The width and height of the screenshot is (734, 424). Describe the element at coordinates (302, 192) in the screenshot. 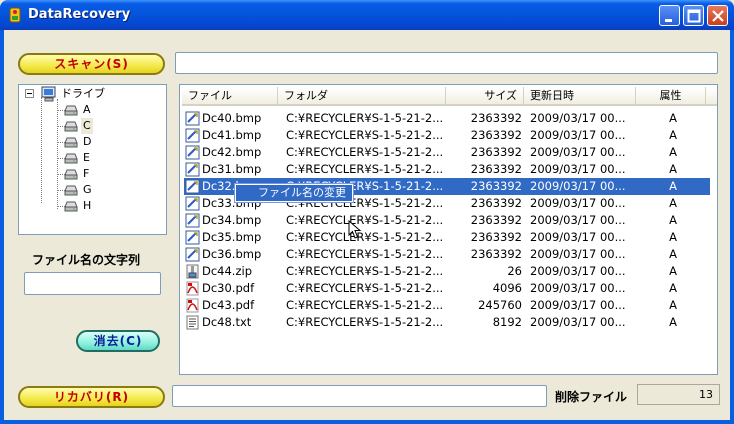

I see `rename-menu-item: ファイル名の変更` at that location.